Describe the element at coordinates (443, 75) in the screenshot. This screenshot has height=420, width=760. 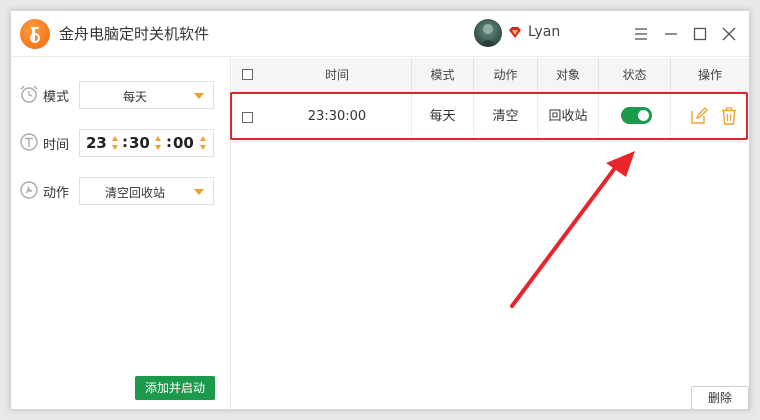
I see `column-header-mode: 模式` at that location.